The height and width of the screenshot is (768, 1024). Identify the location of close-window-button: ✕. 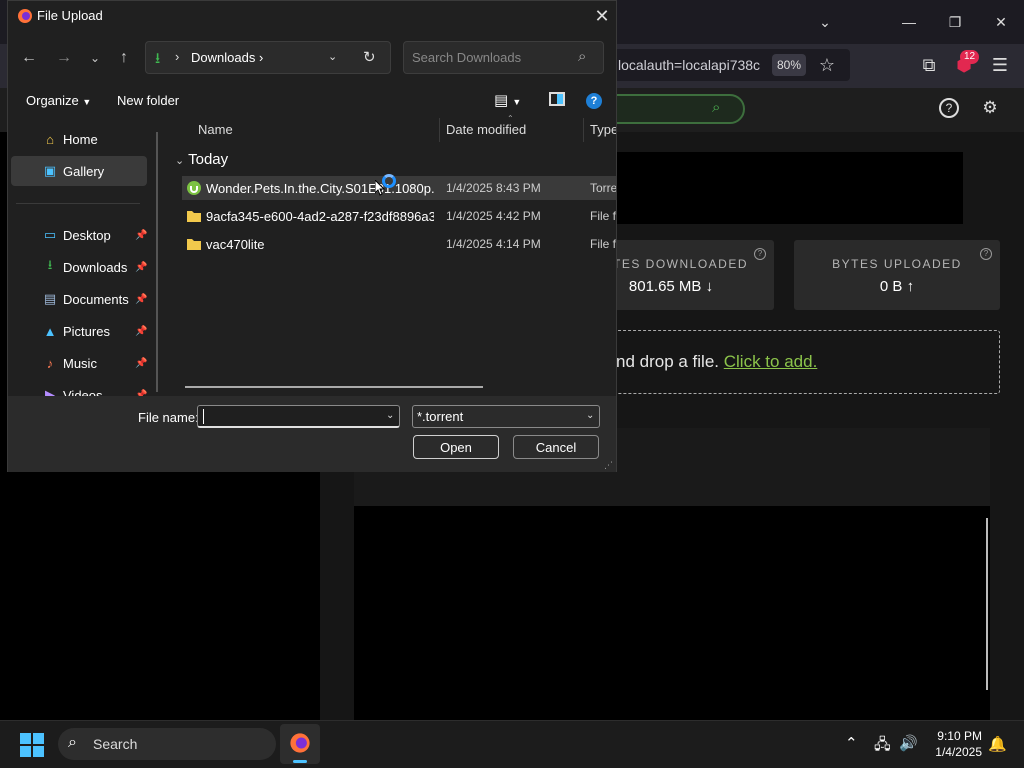
(1001, 22).